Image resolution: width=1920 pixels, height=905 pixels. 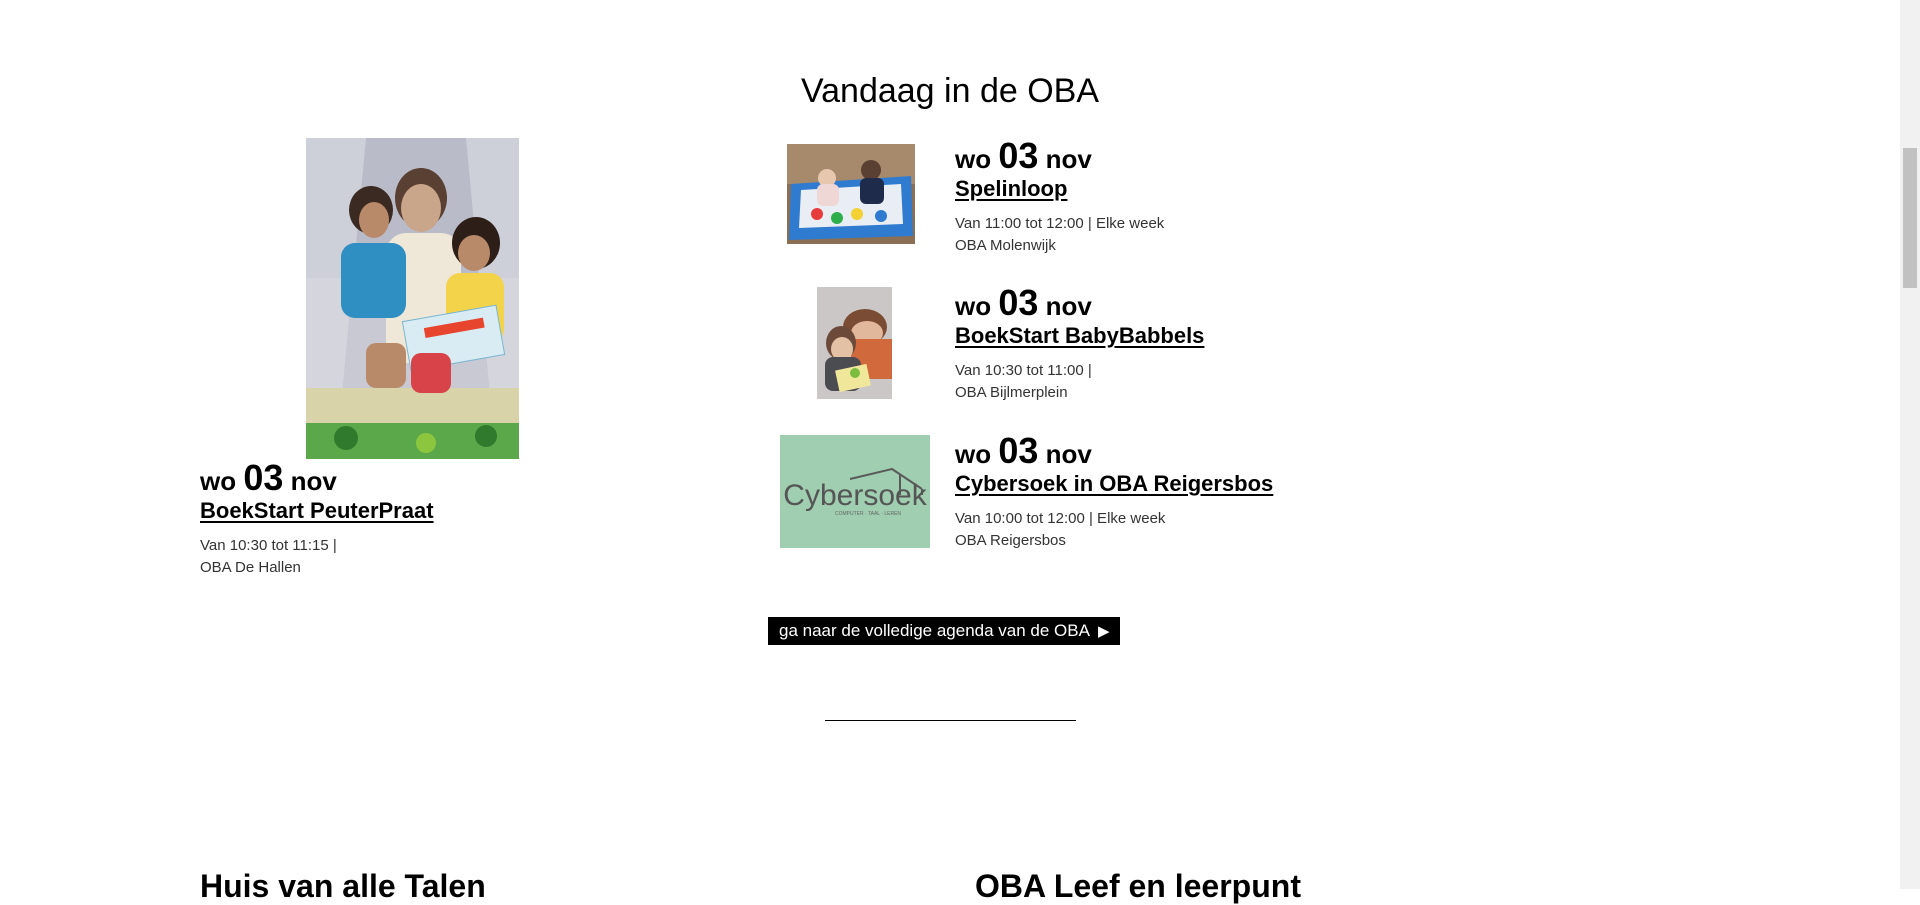 I want to click on full-agenda-label: ga naar de volledige agenda van de OBA, so click(x=934, y=630).